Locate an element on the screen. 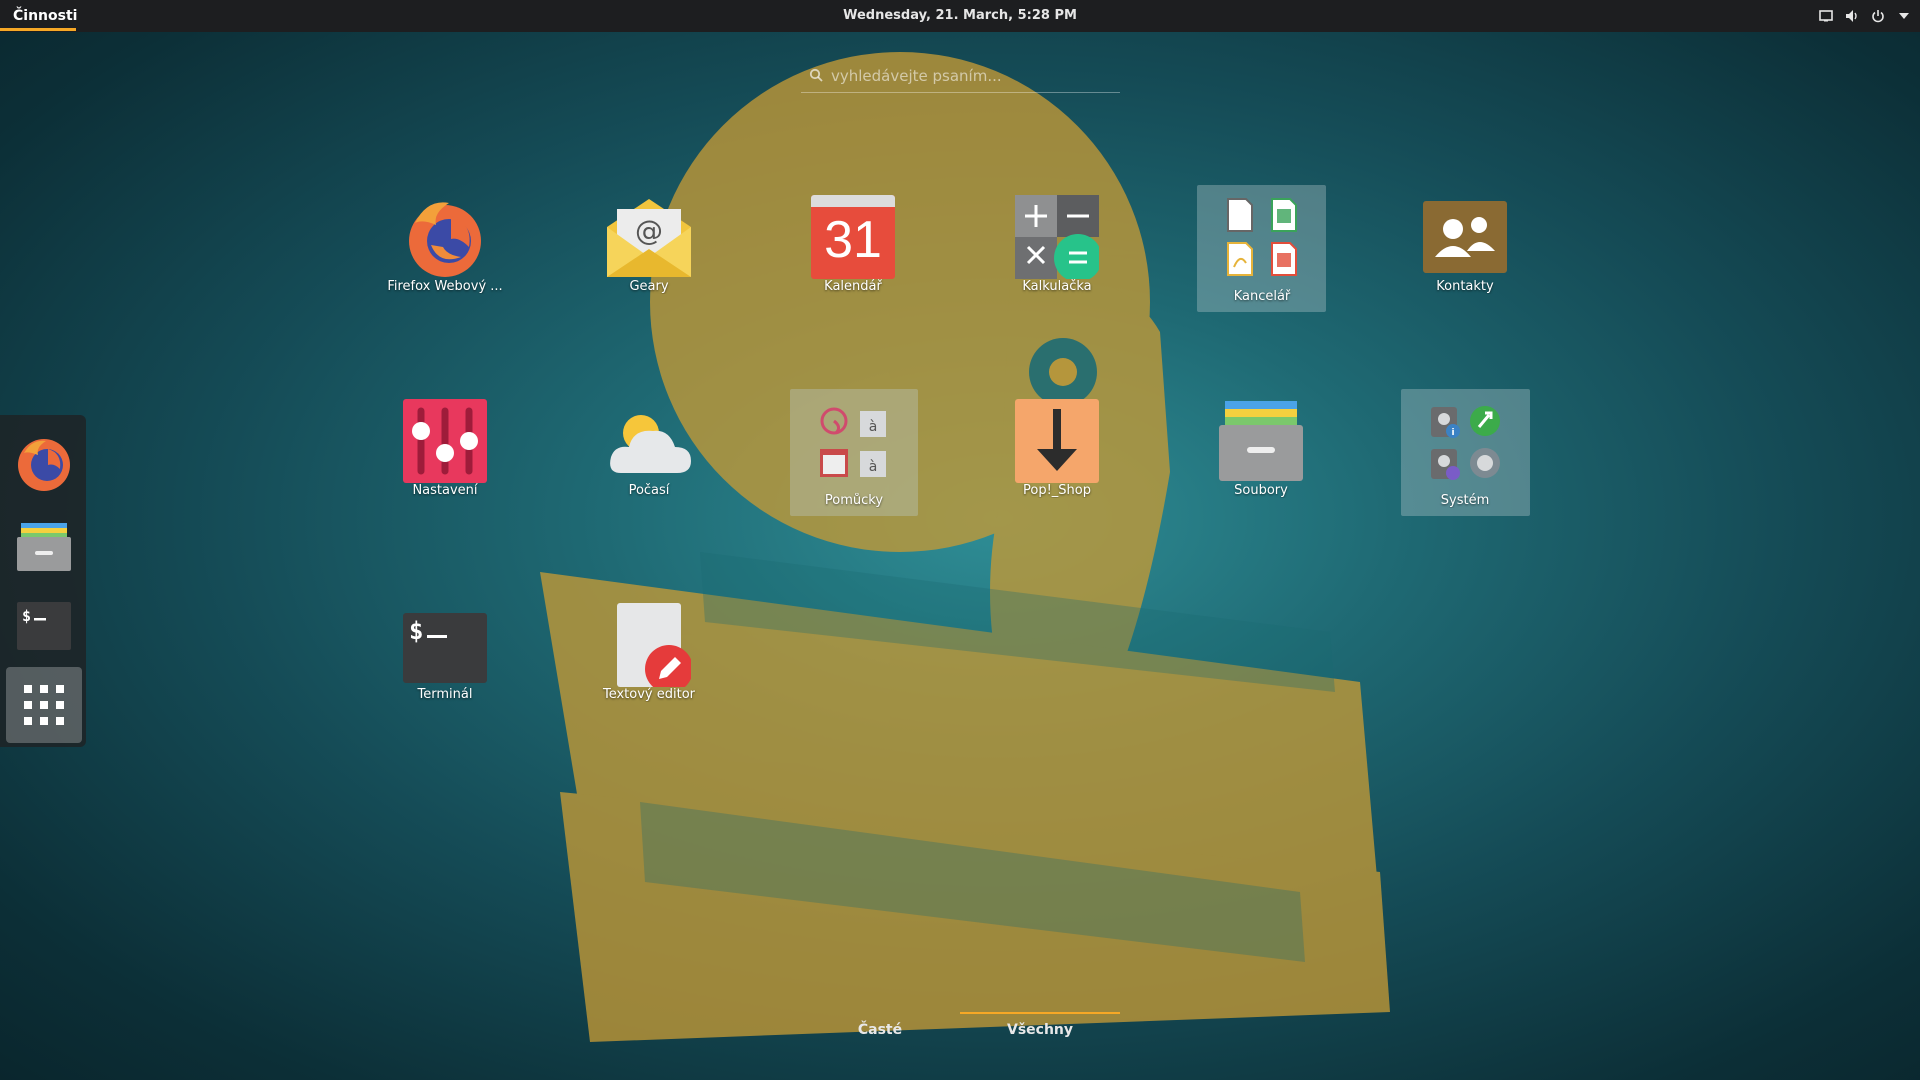  dash-item-terminal: $ is located at coordinates (44, 627).